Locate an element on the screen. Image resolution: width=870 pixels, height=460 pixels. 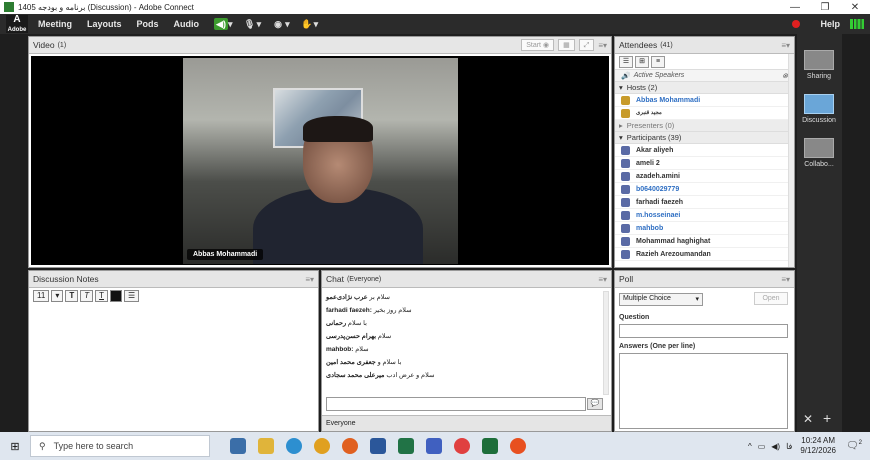
font-size-select: 11 is located at coordinates (41, 296).